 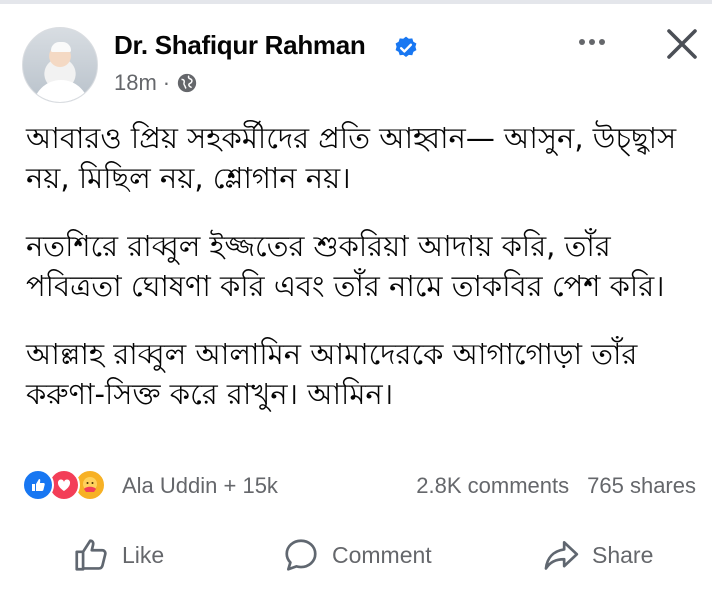 I want to click on like-icon, so click(x=91, y=555).